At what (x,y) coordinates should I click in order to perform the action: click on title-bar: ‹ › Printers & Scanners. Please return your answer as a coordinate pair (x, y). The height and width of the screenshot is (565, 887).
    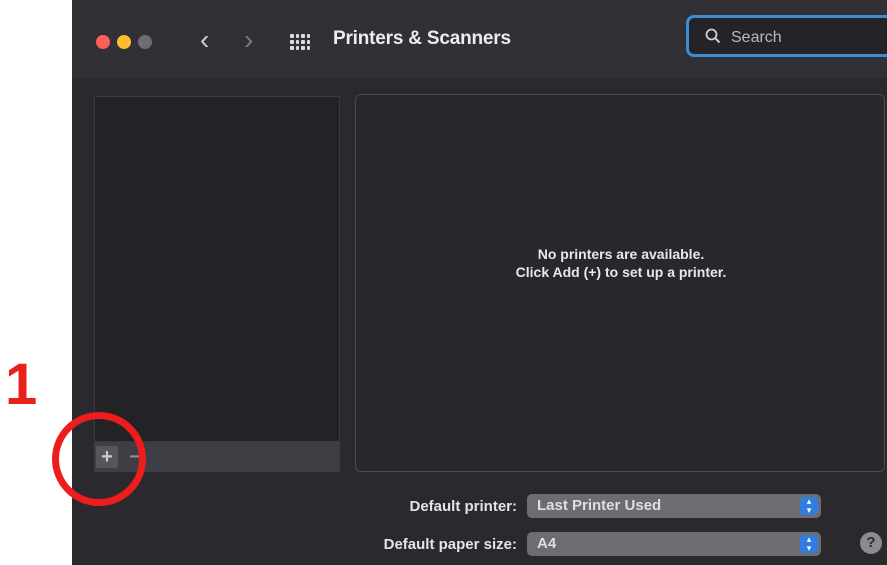
    Looking at the image, I should click on (479, 39).